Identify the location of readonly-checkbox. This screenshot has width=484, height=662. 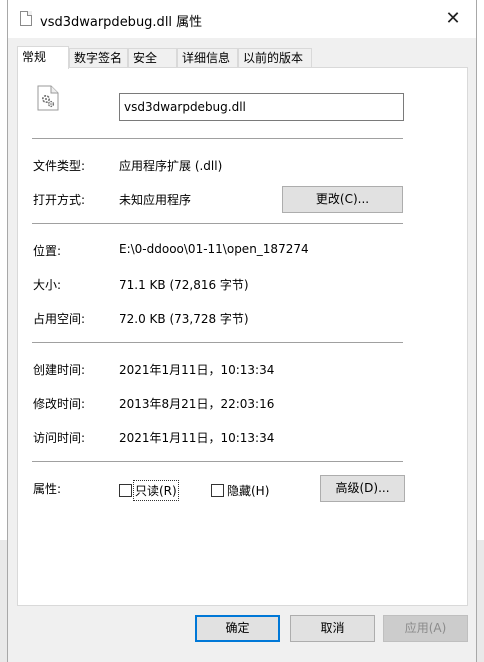
(125, 490).